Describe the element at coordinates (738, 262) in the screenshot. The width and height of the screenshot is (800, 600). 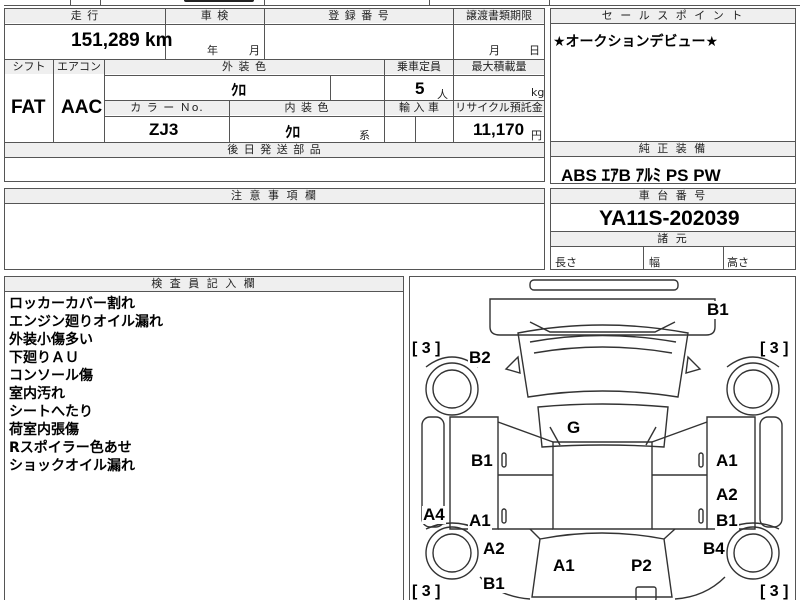
I see `dimension-height-label: 高さ` at that location.